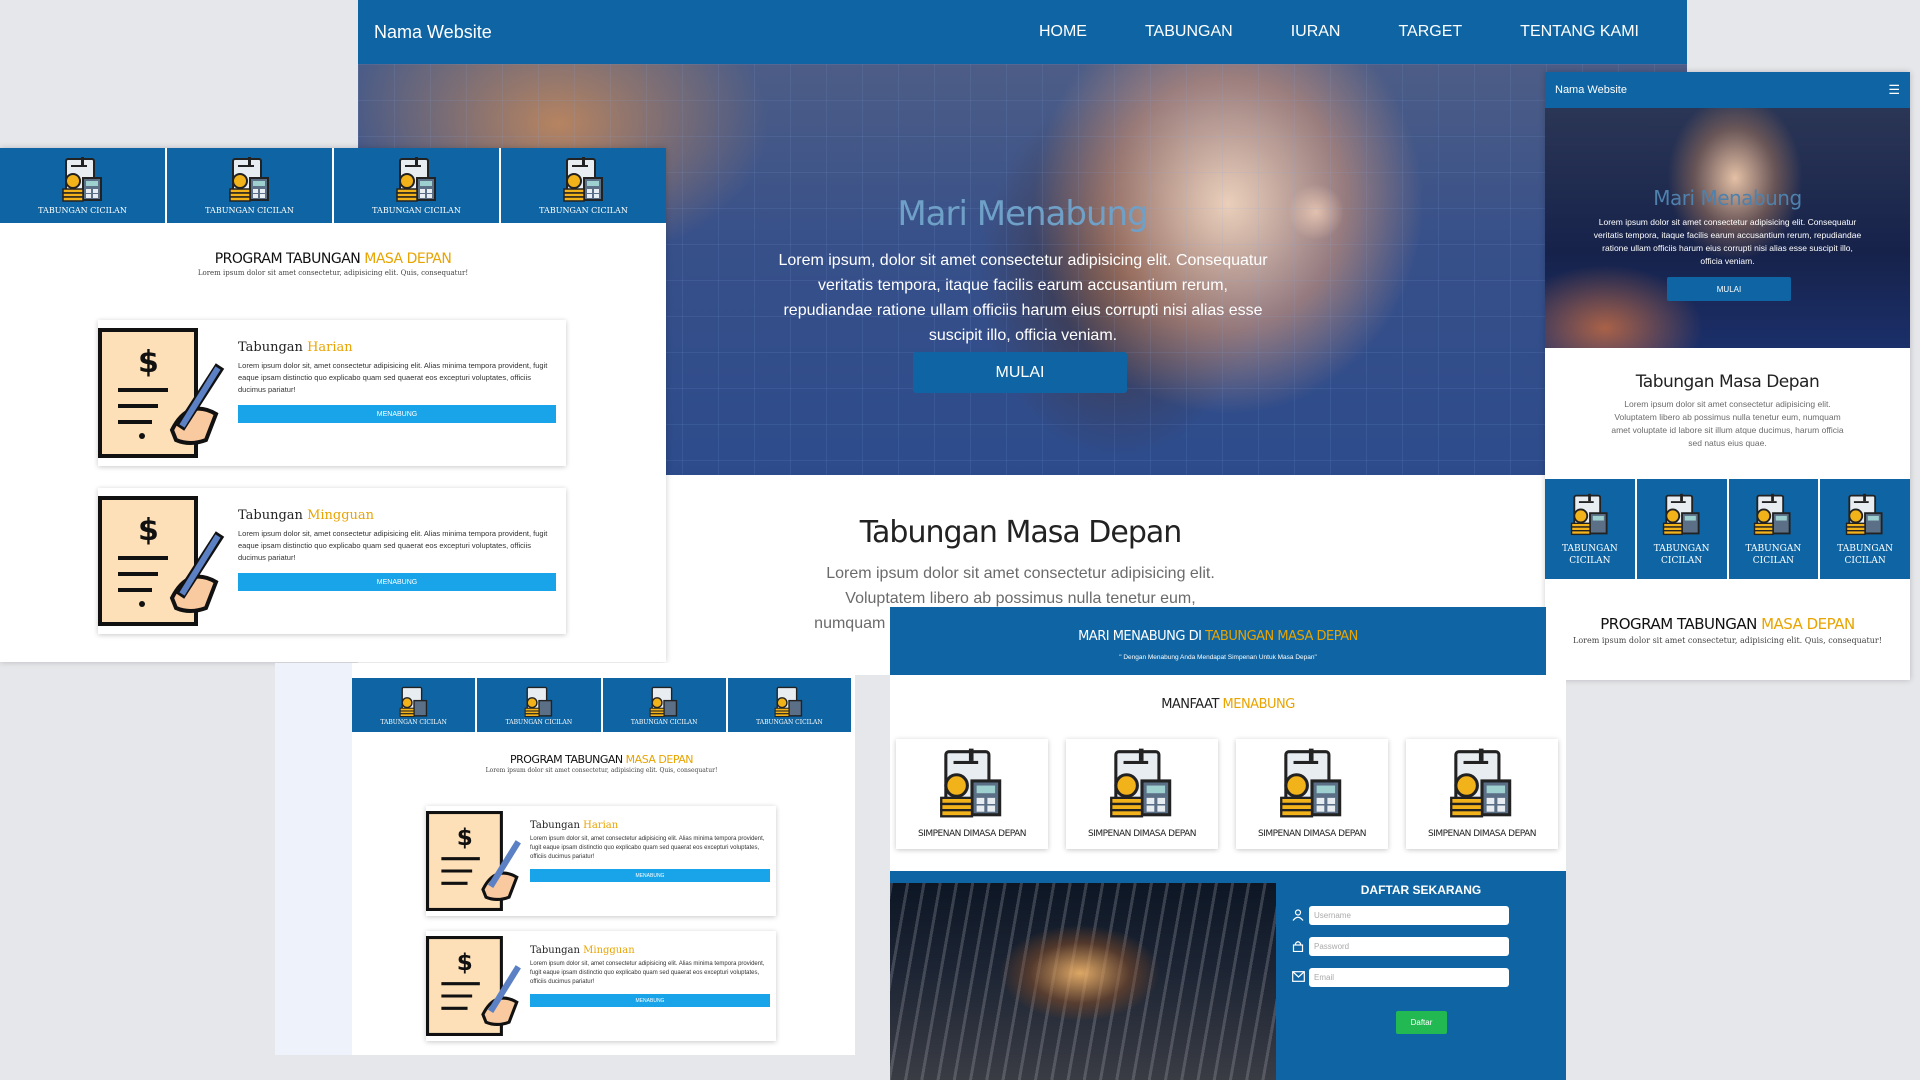  Describe the element at coordinates (1298, 946) in the screenshot. I see `lock-icon` at that location.